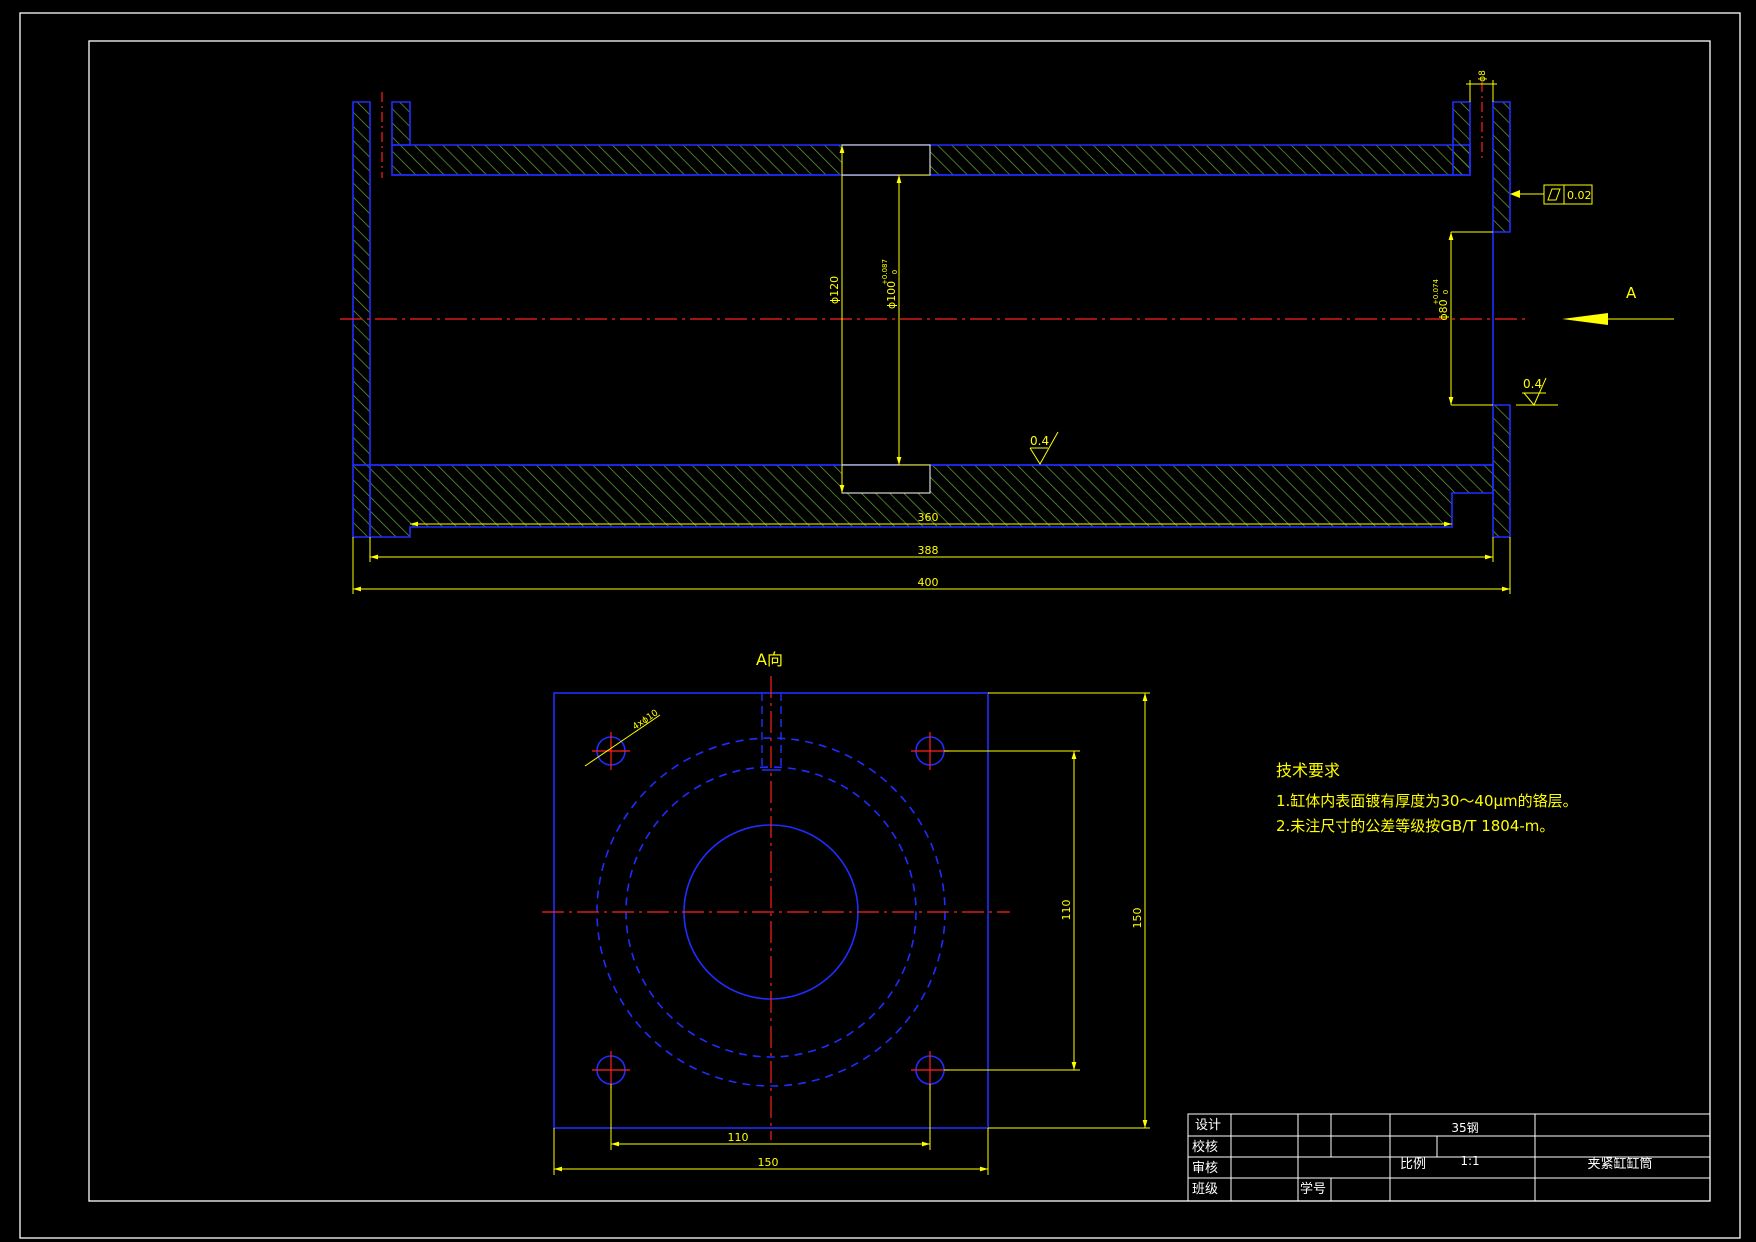 Image resolution: width=1756 pixels, height=1242 pixels. Describe the element at coordinates (1205, 1147) in the screenshot. I see `tb-check: 校核` at that location.